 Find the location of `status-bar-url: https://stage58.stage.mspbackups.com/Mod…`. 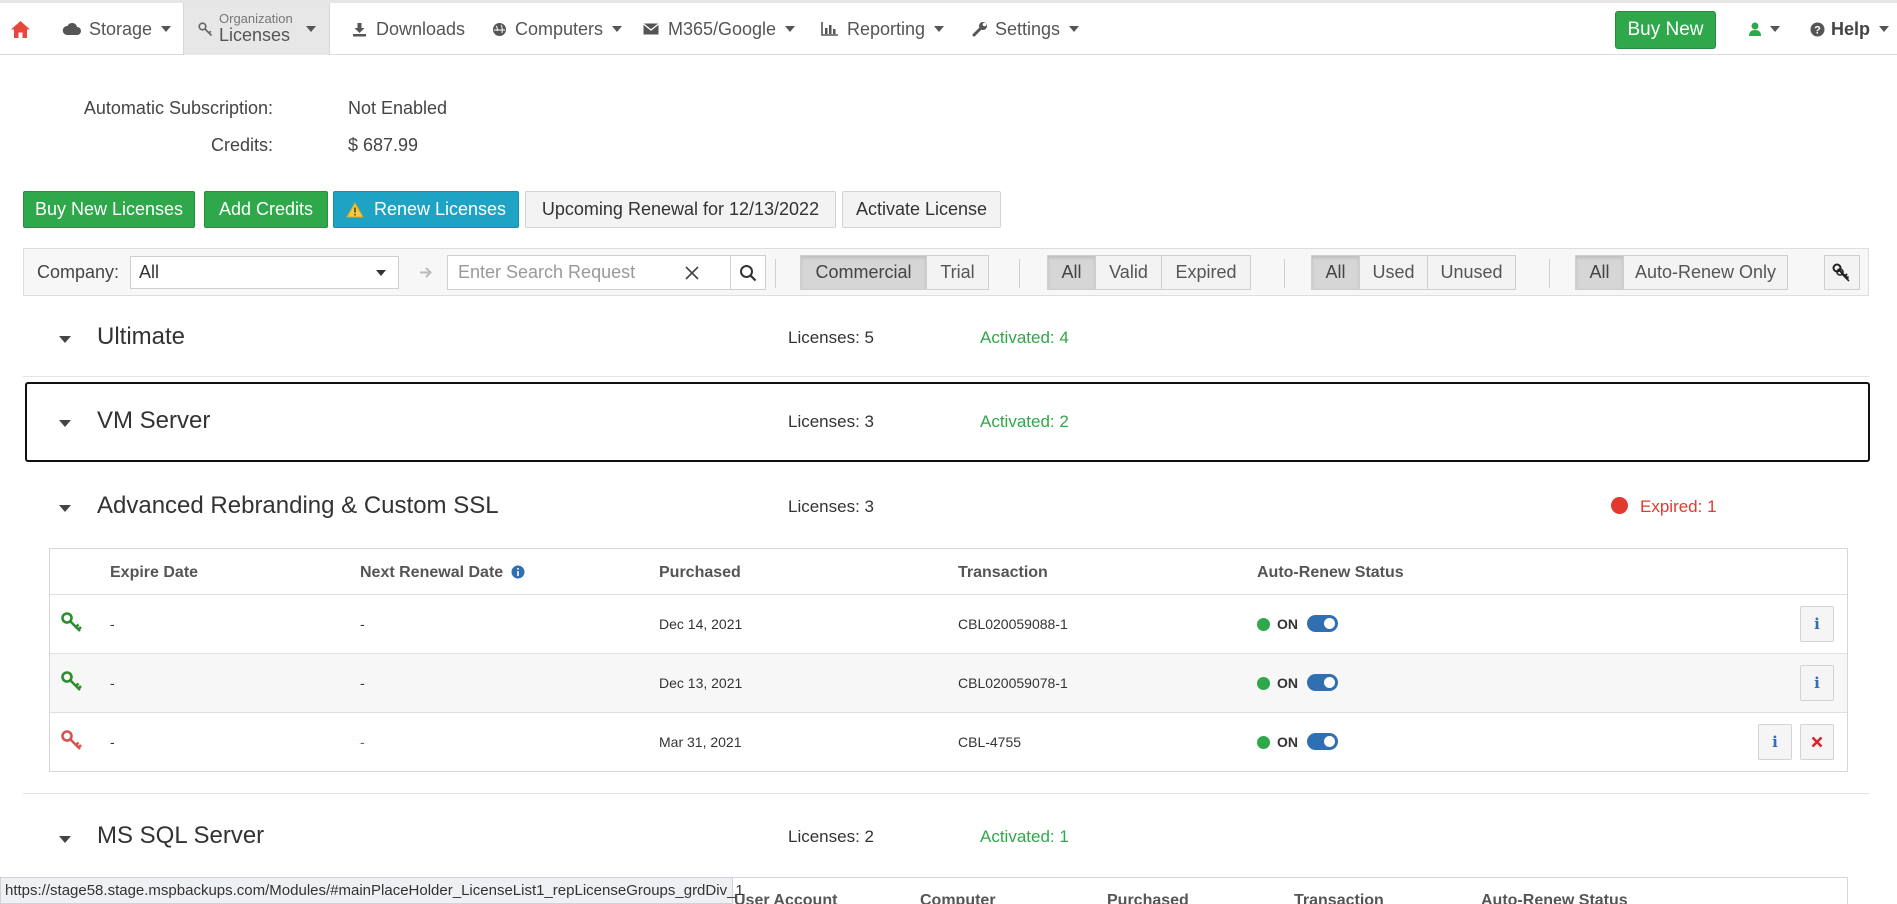

status-bar-url: https://stage58.stage.mspbackups.com/Mod… is located at coordinates (372, 890).